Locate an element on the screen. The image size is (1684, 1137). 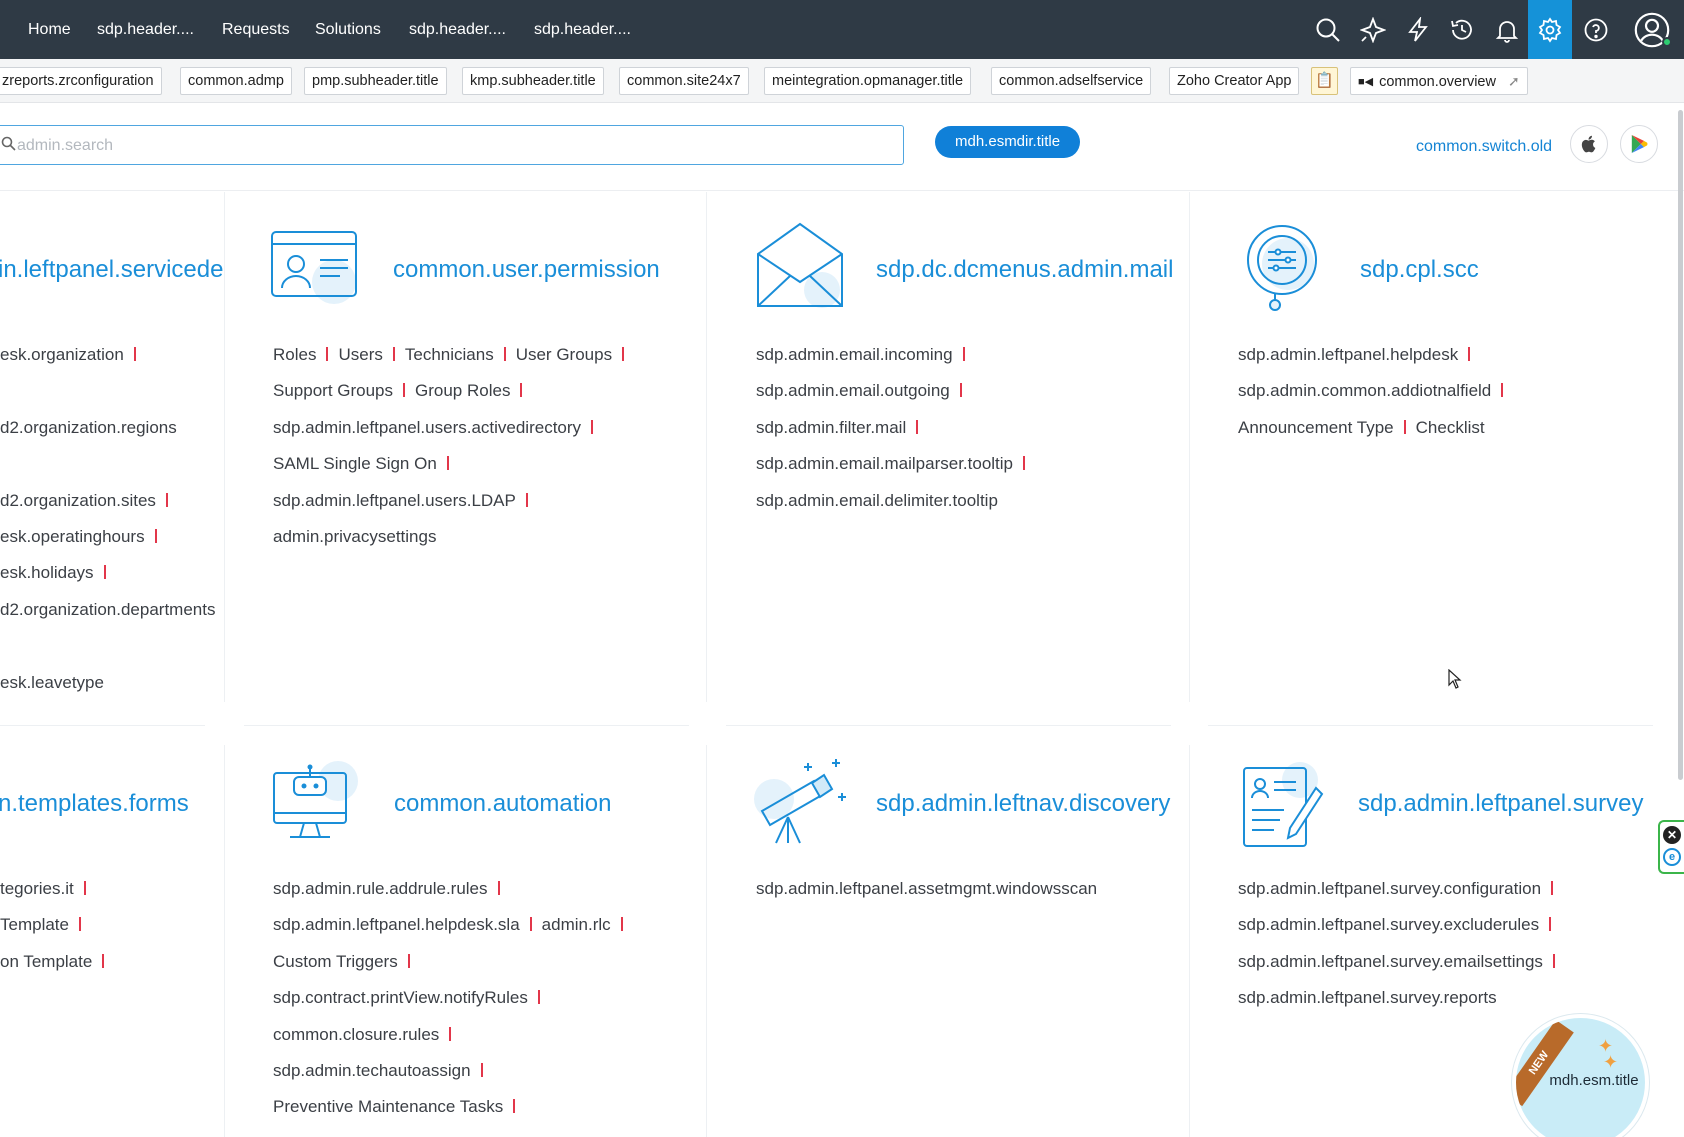
link-checklist: Checklist is located at coordinates (1450, 427).